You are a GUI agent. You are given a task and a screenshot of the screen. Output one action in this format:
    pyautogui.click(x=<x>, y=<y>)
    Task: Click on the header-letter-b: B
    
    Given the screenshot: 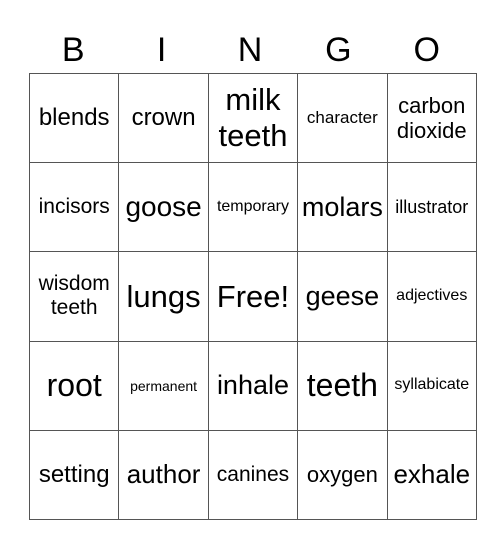 What is the action you would take?
    pyautogui.click(x=73, y=50)
    